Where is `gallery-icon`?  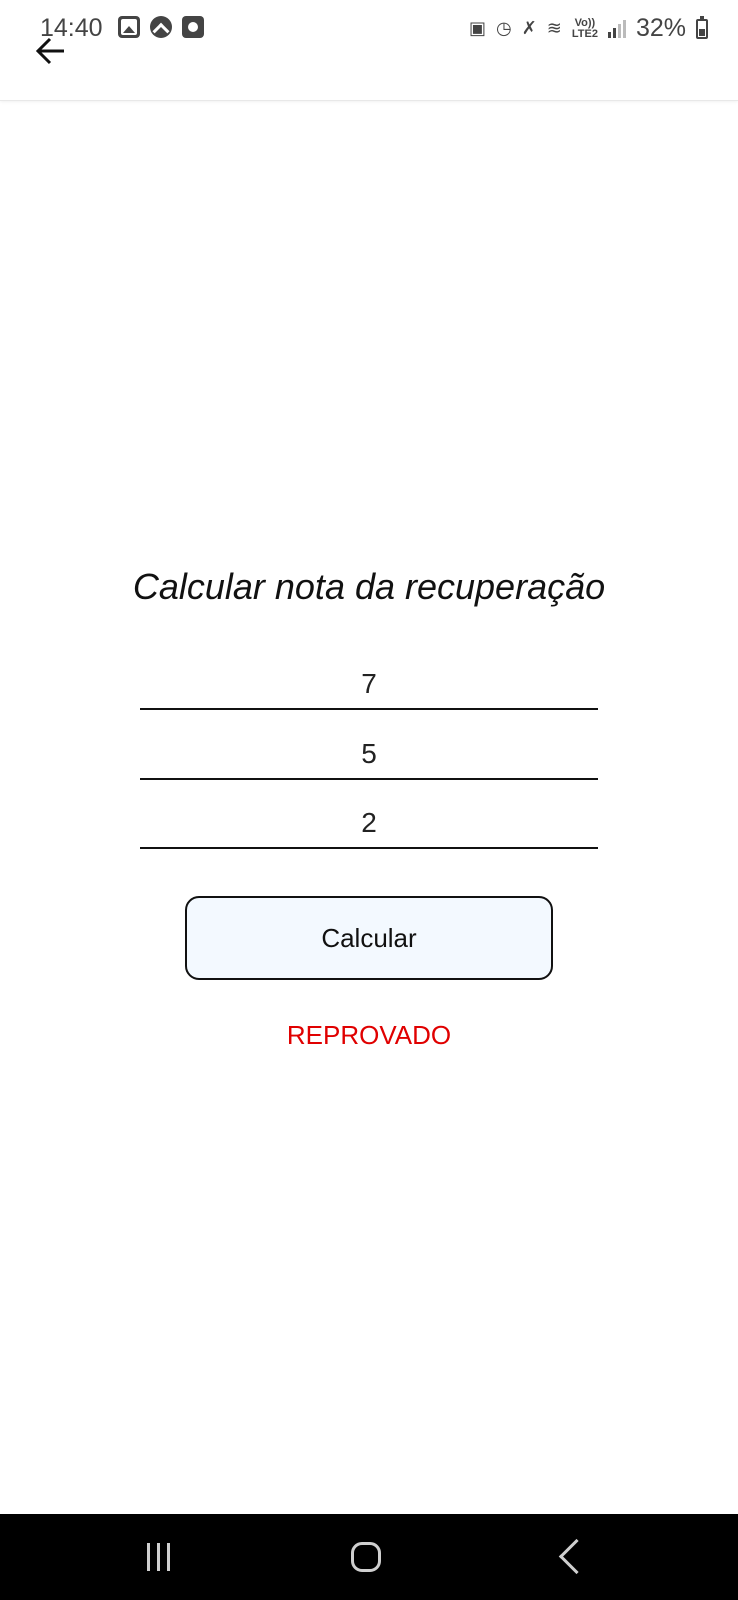 gallery-icon is located at coordinates (129, 27).